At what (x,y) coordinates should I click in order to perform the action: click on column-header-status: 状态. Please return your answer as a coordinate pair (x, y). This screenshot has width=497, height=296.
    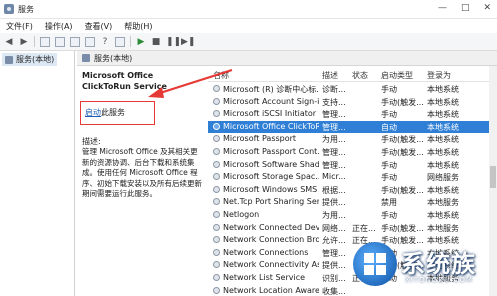
    Looking at the image, I should click on (360, 75).